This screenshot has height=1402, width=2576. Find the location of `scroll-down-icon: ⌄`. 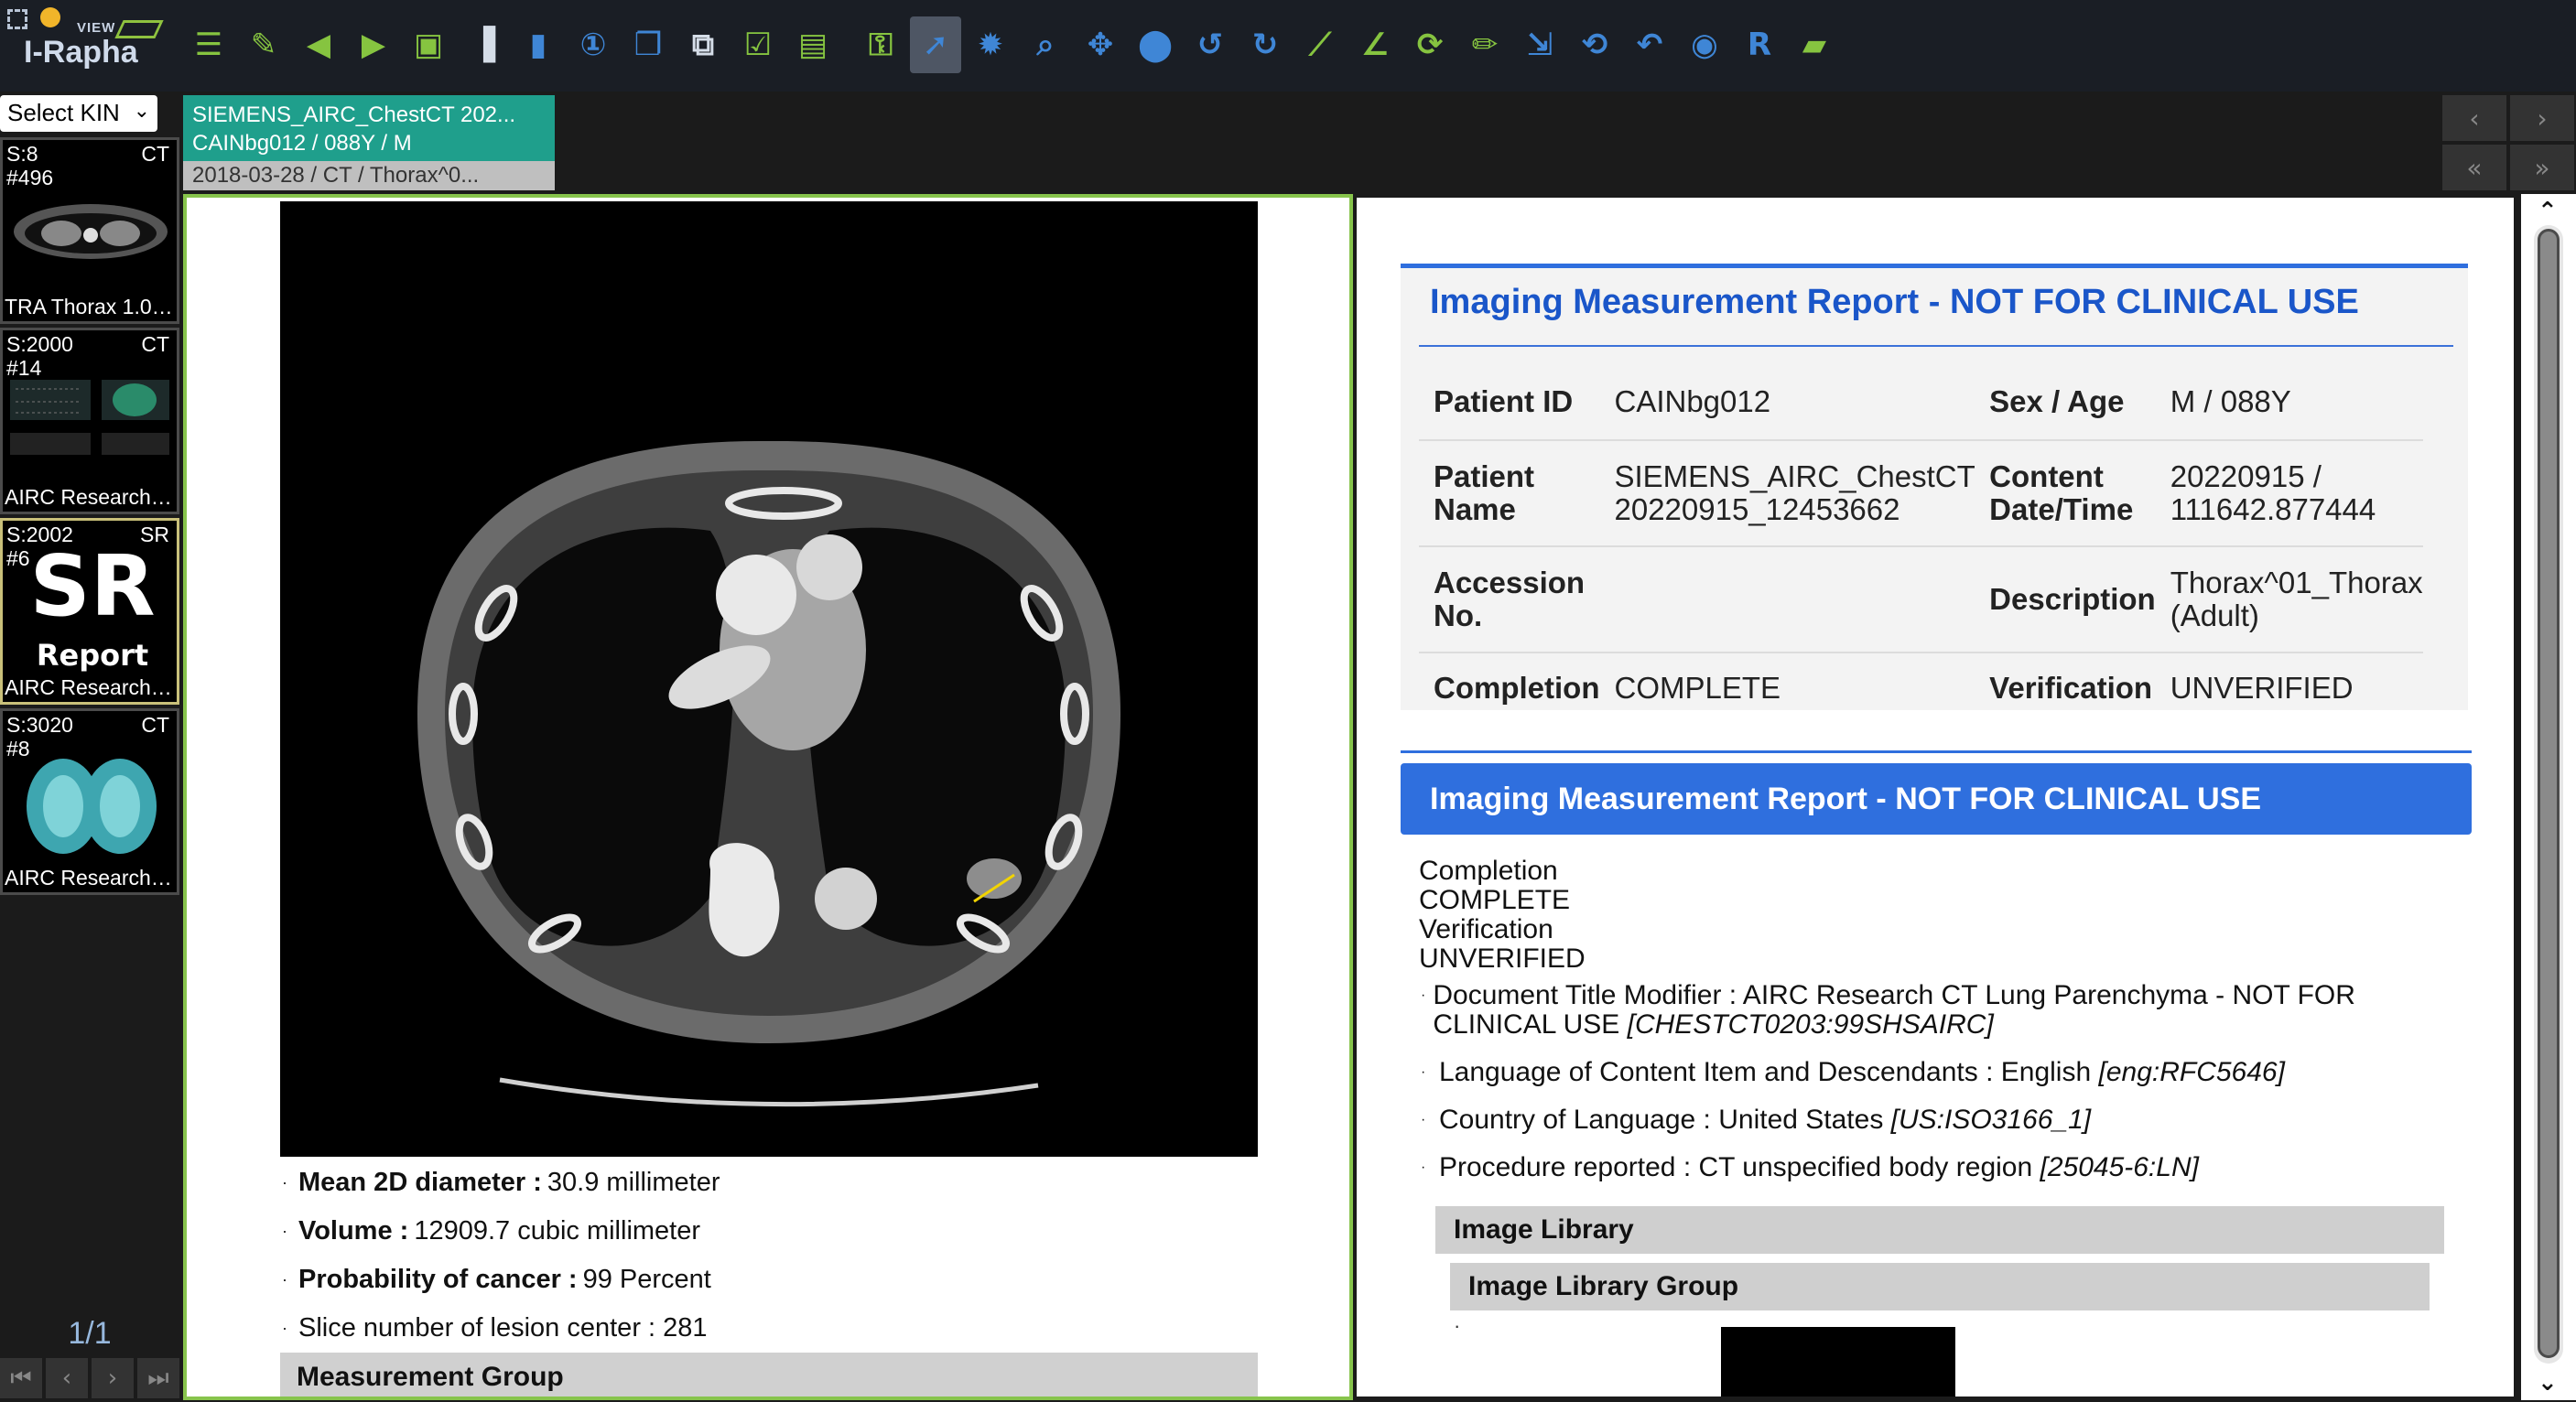

scroll-down-icon: ⌄ is located at coordinates (2548, 1383).